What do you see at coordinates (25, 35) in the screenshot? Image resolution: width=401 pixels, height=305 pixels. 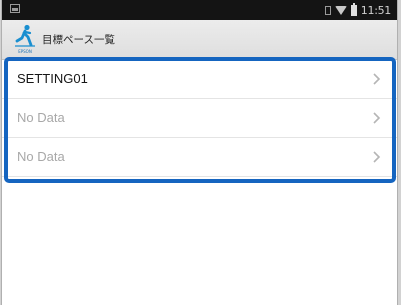 I see `runner-icon` at bounding box center [25, 35].